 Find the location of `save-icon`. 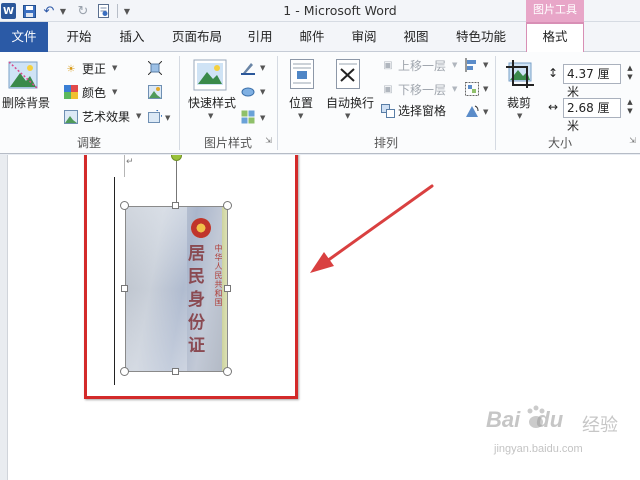

save-icon is located at coordinates (29, 11).